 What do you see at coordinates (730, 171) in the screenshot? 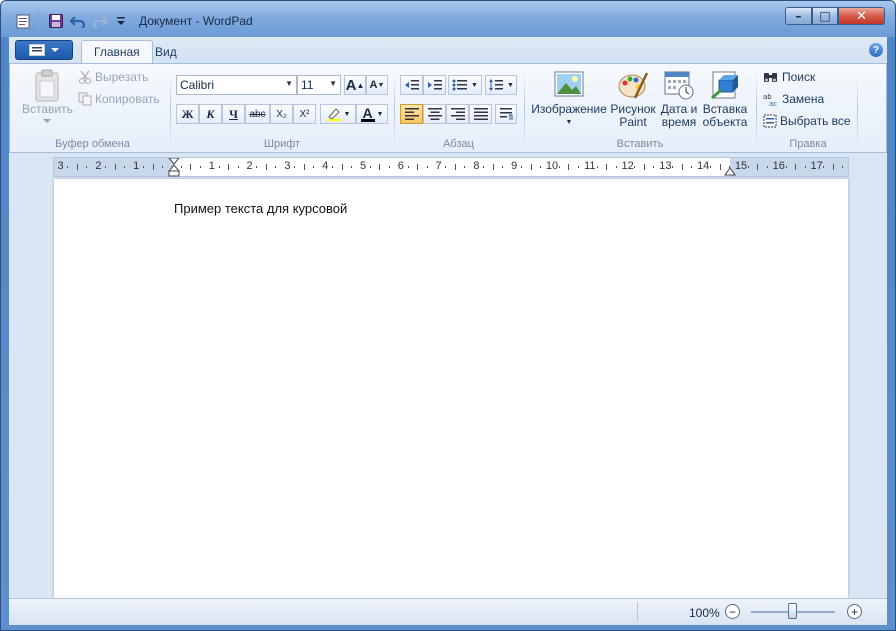
I see `right-indent-marker-icon` at bounding box center [730, 171].